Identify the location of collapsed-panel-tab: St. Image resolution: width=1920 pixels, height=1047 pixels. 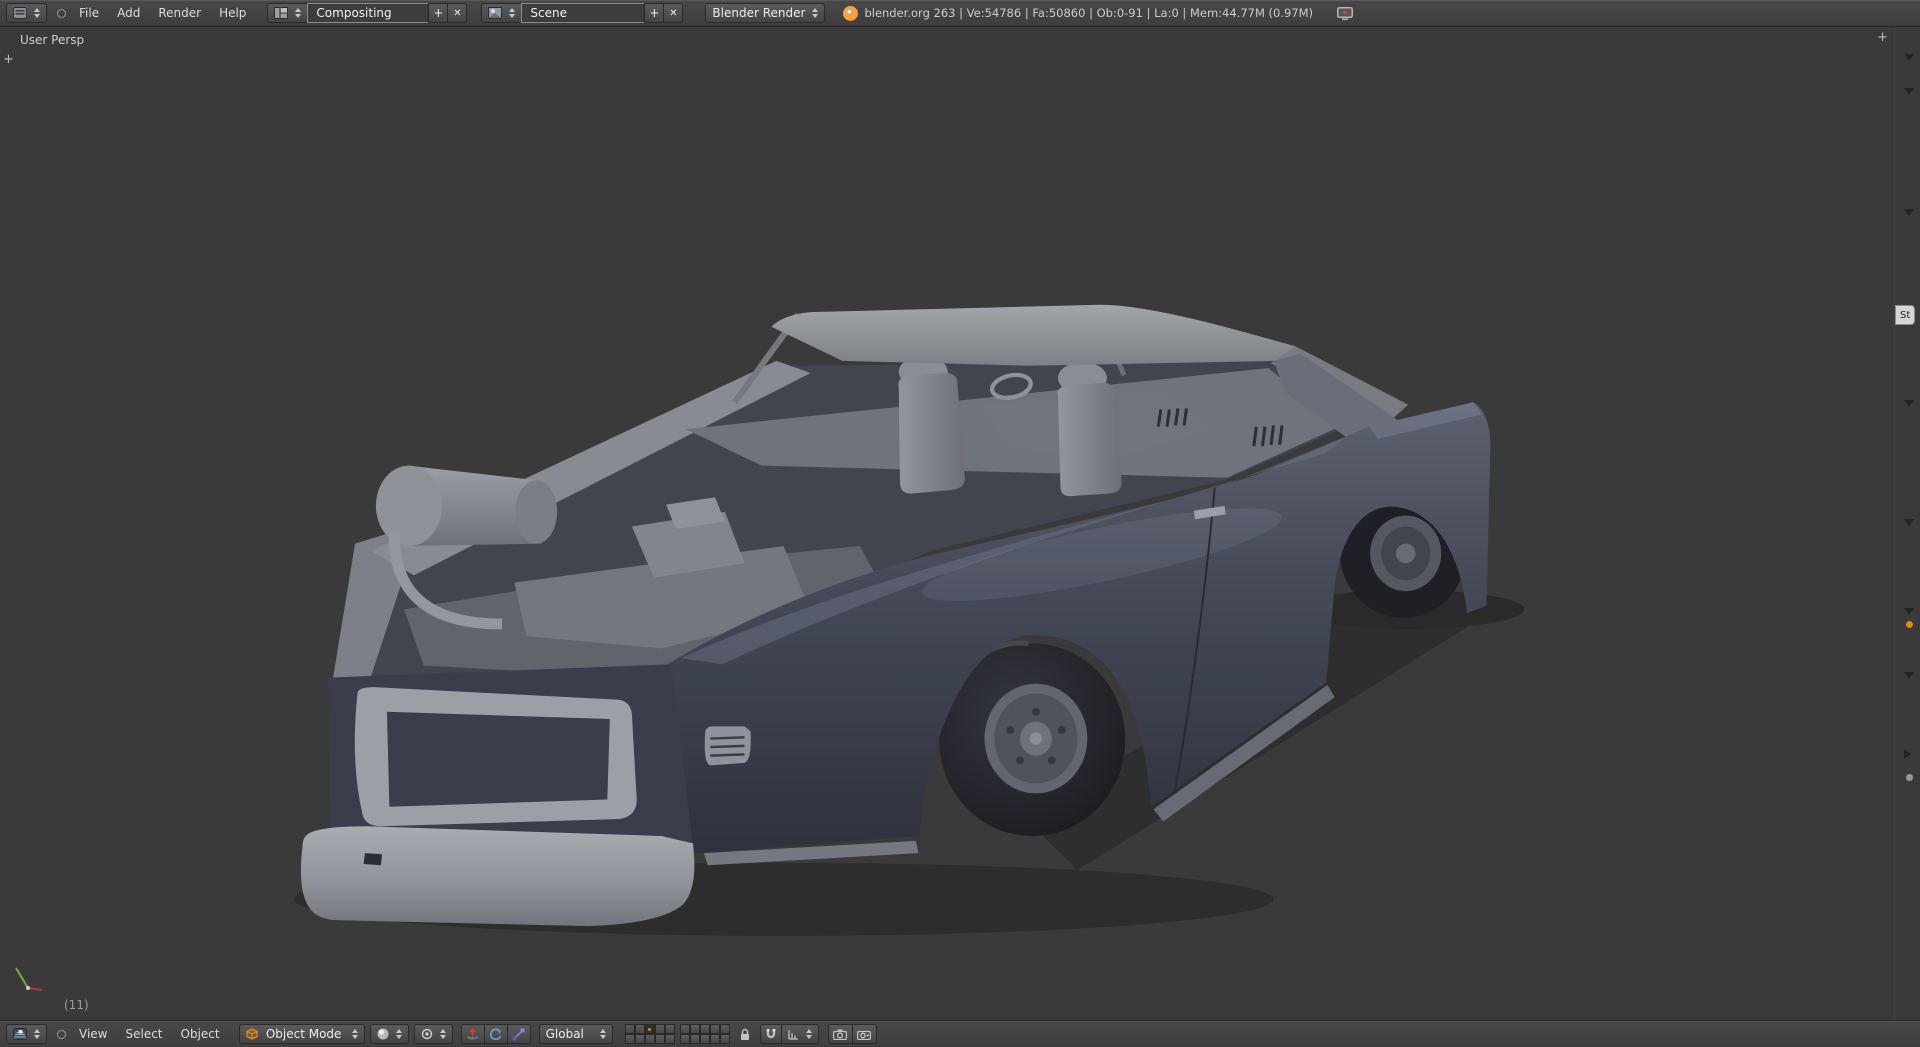
(1905, 315).